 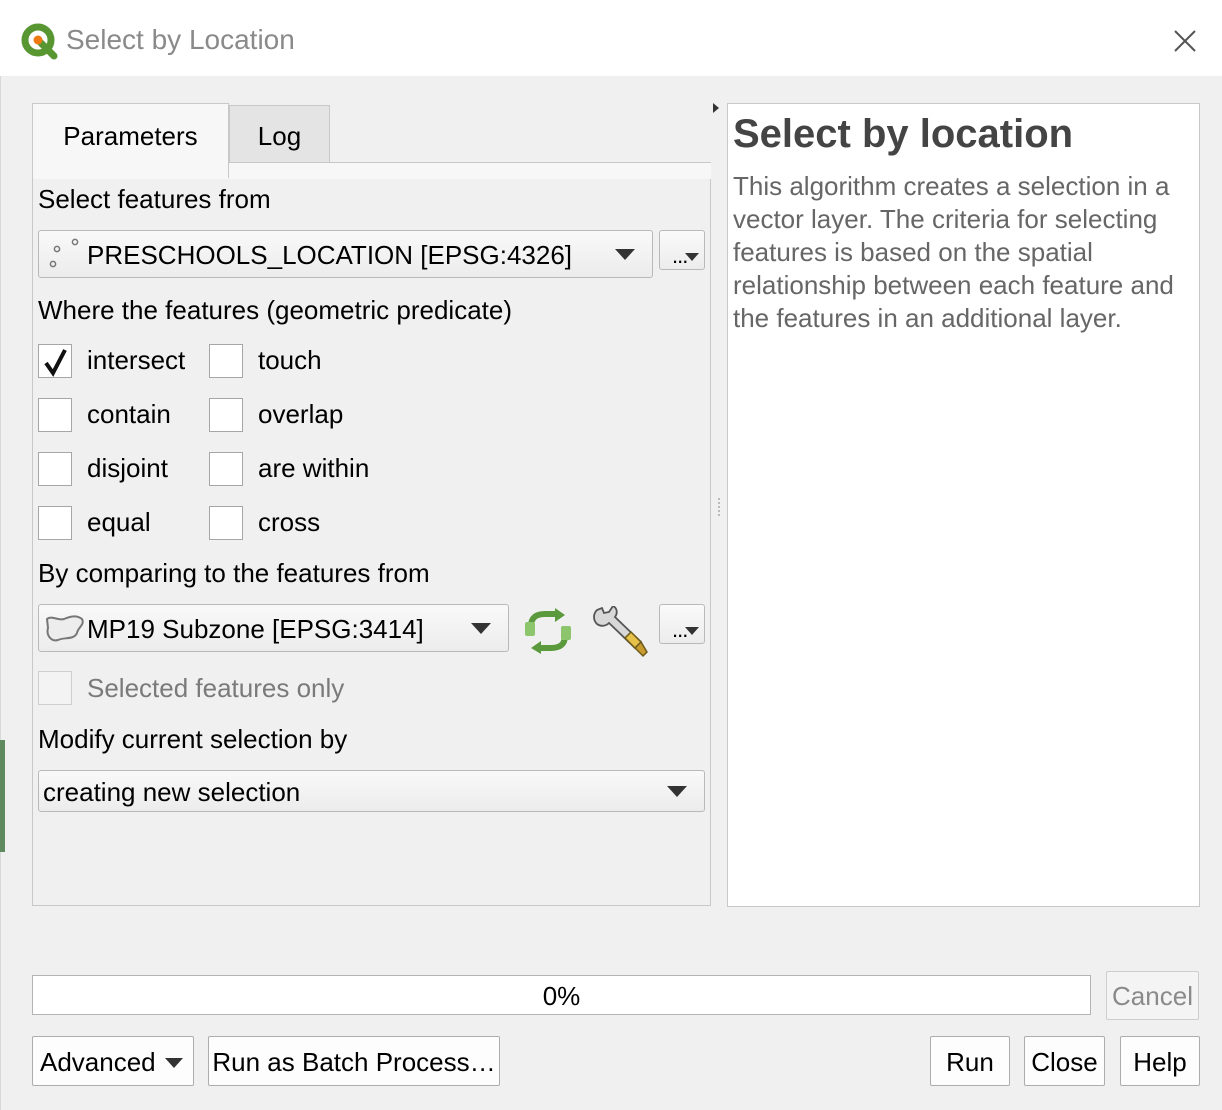 What do you see at coordinates (290, 360) in the screenshot?
I see `predicate-touch-label: touch` at bounding box center [290, 360].